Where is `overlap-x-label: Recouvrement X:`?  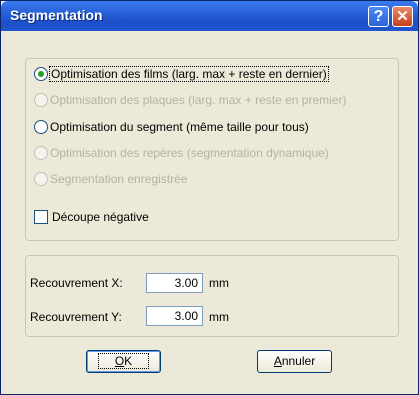 overlap-x-label: Recouvrement X: is located at coordinates (76, 283).